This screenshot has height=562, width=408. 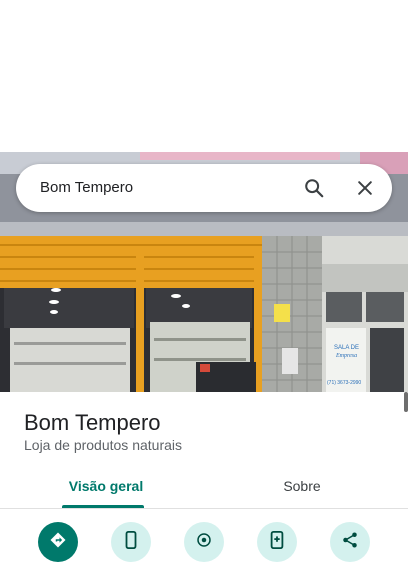 I want to click on save-button, so click(x=277, y=542).